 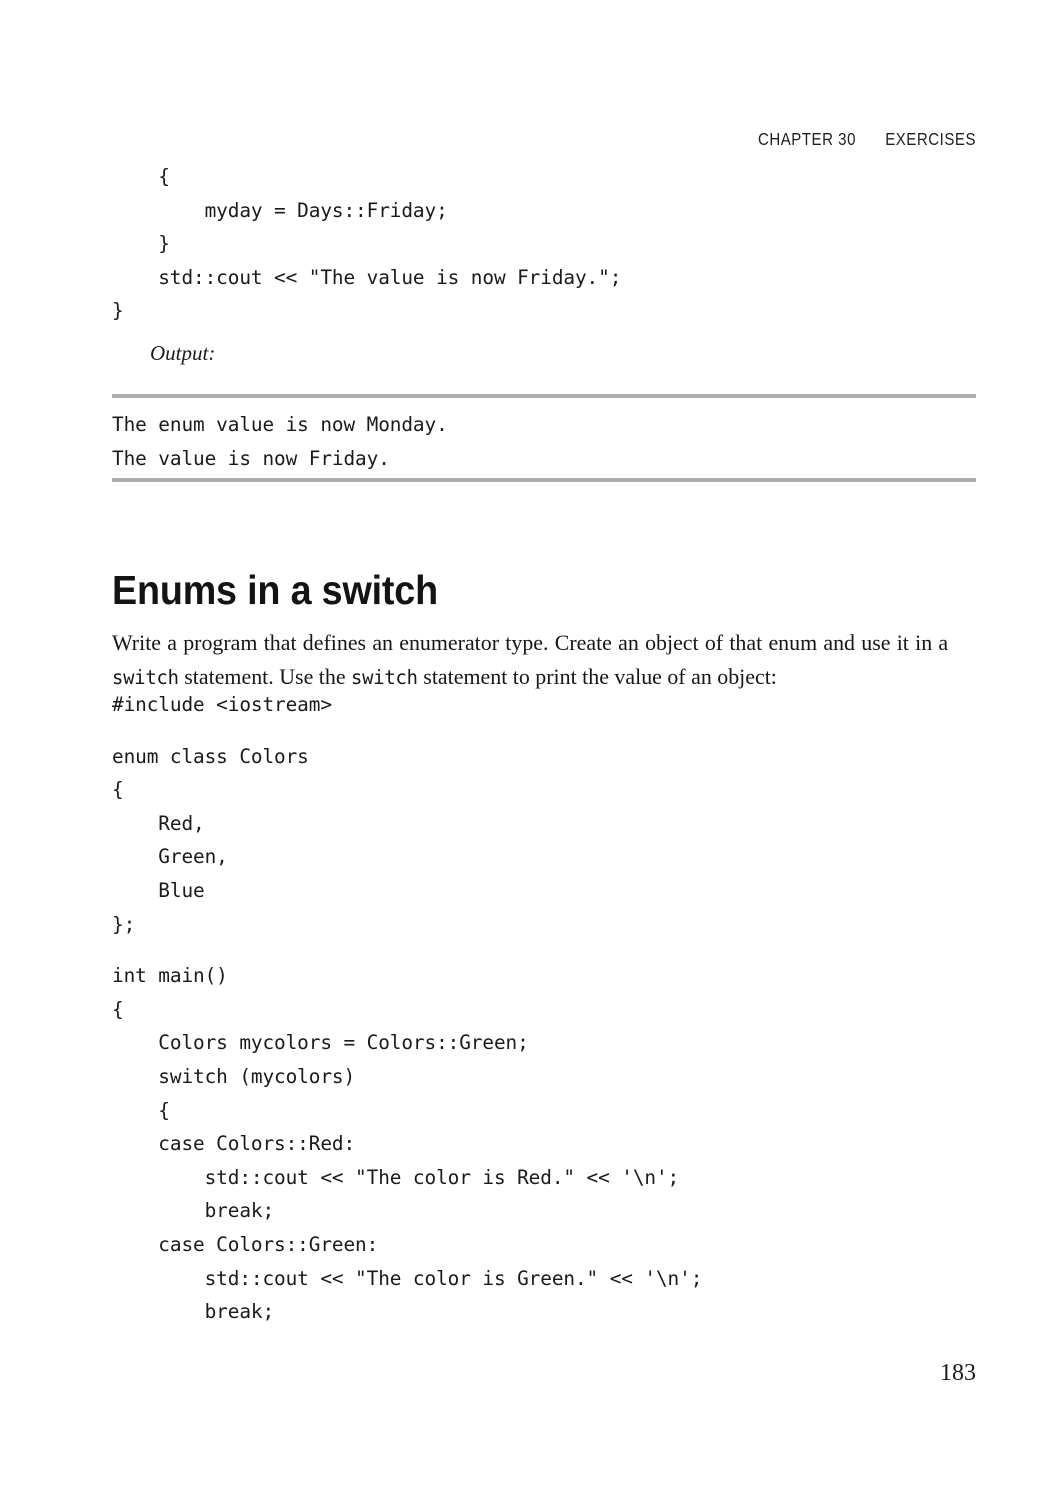 What do you see at coordinates (158, 890) in the screenshot?
I see `code-line: Blue` at bounding box center [158, 890].